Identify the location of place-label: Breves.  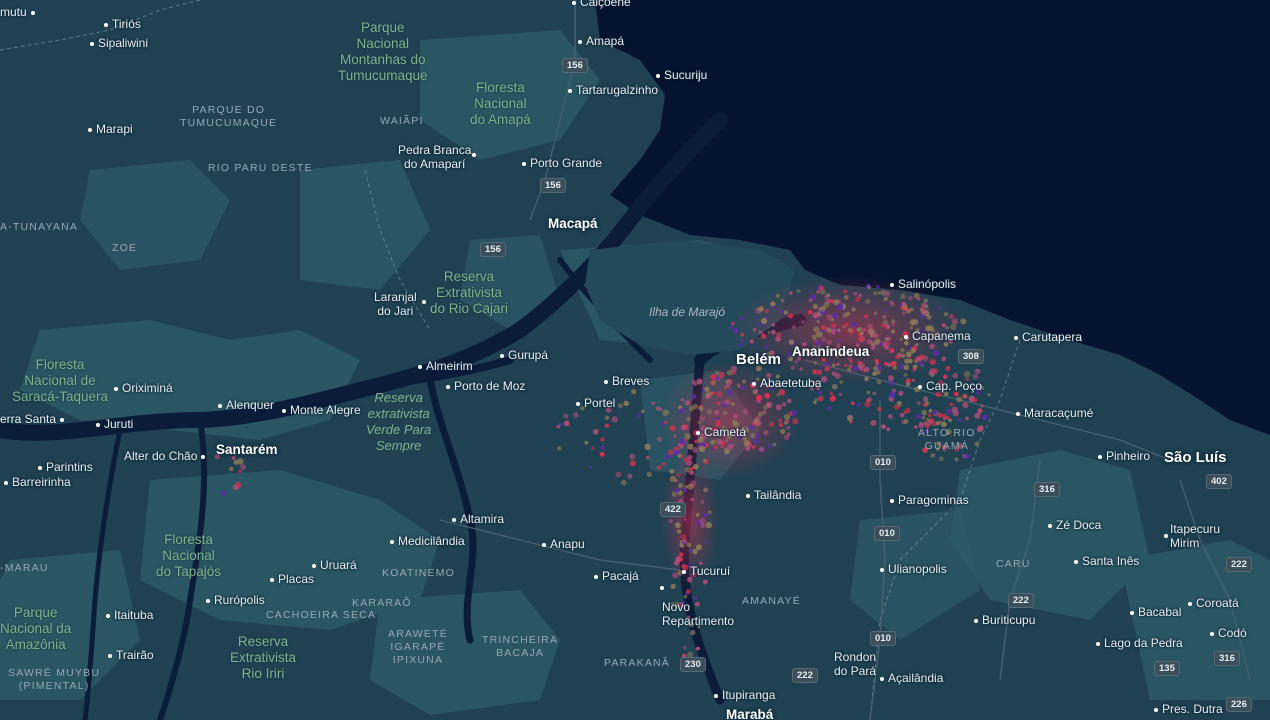
(624, 381).